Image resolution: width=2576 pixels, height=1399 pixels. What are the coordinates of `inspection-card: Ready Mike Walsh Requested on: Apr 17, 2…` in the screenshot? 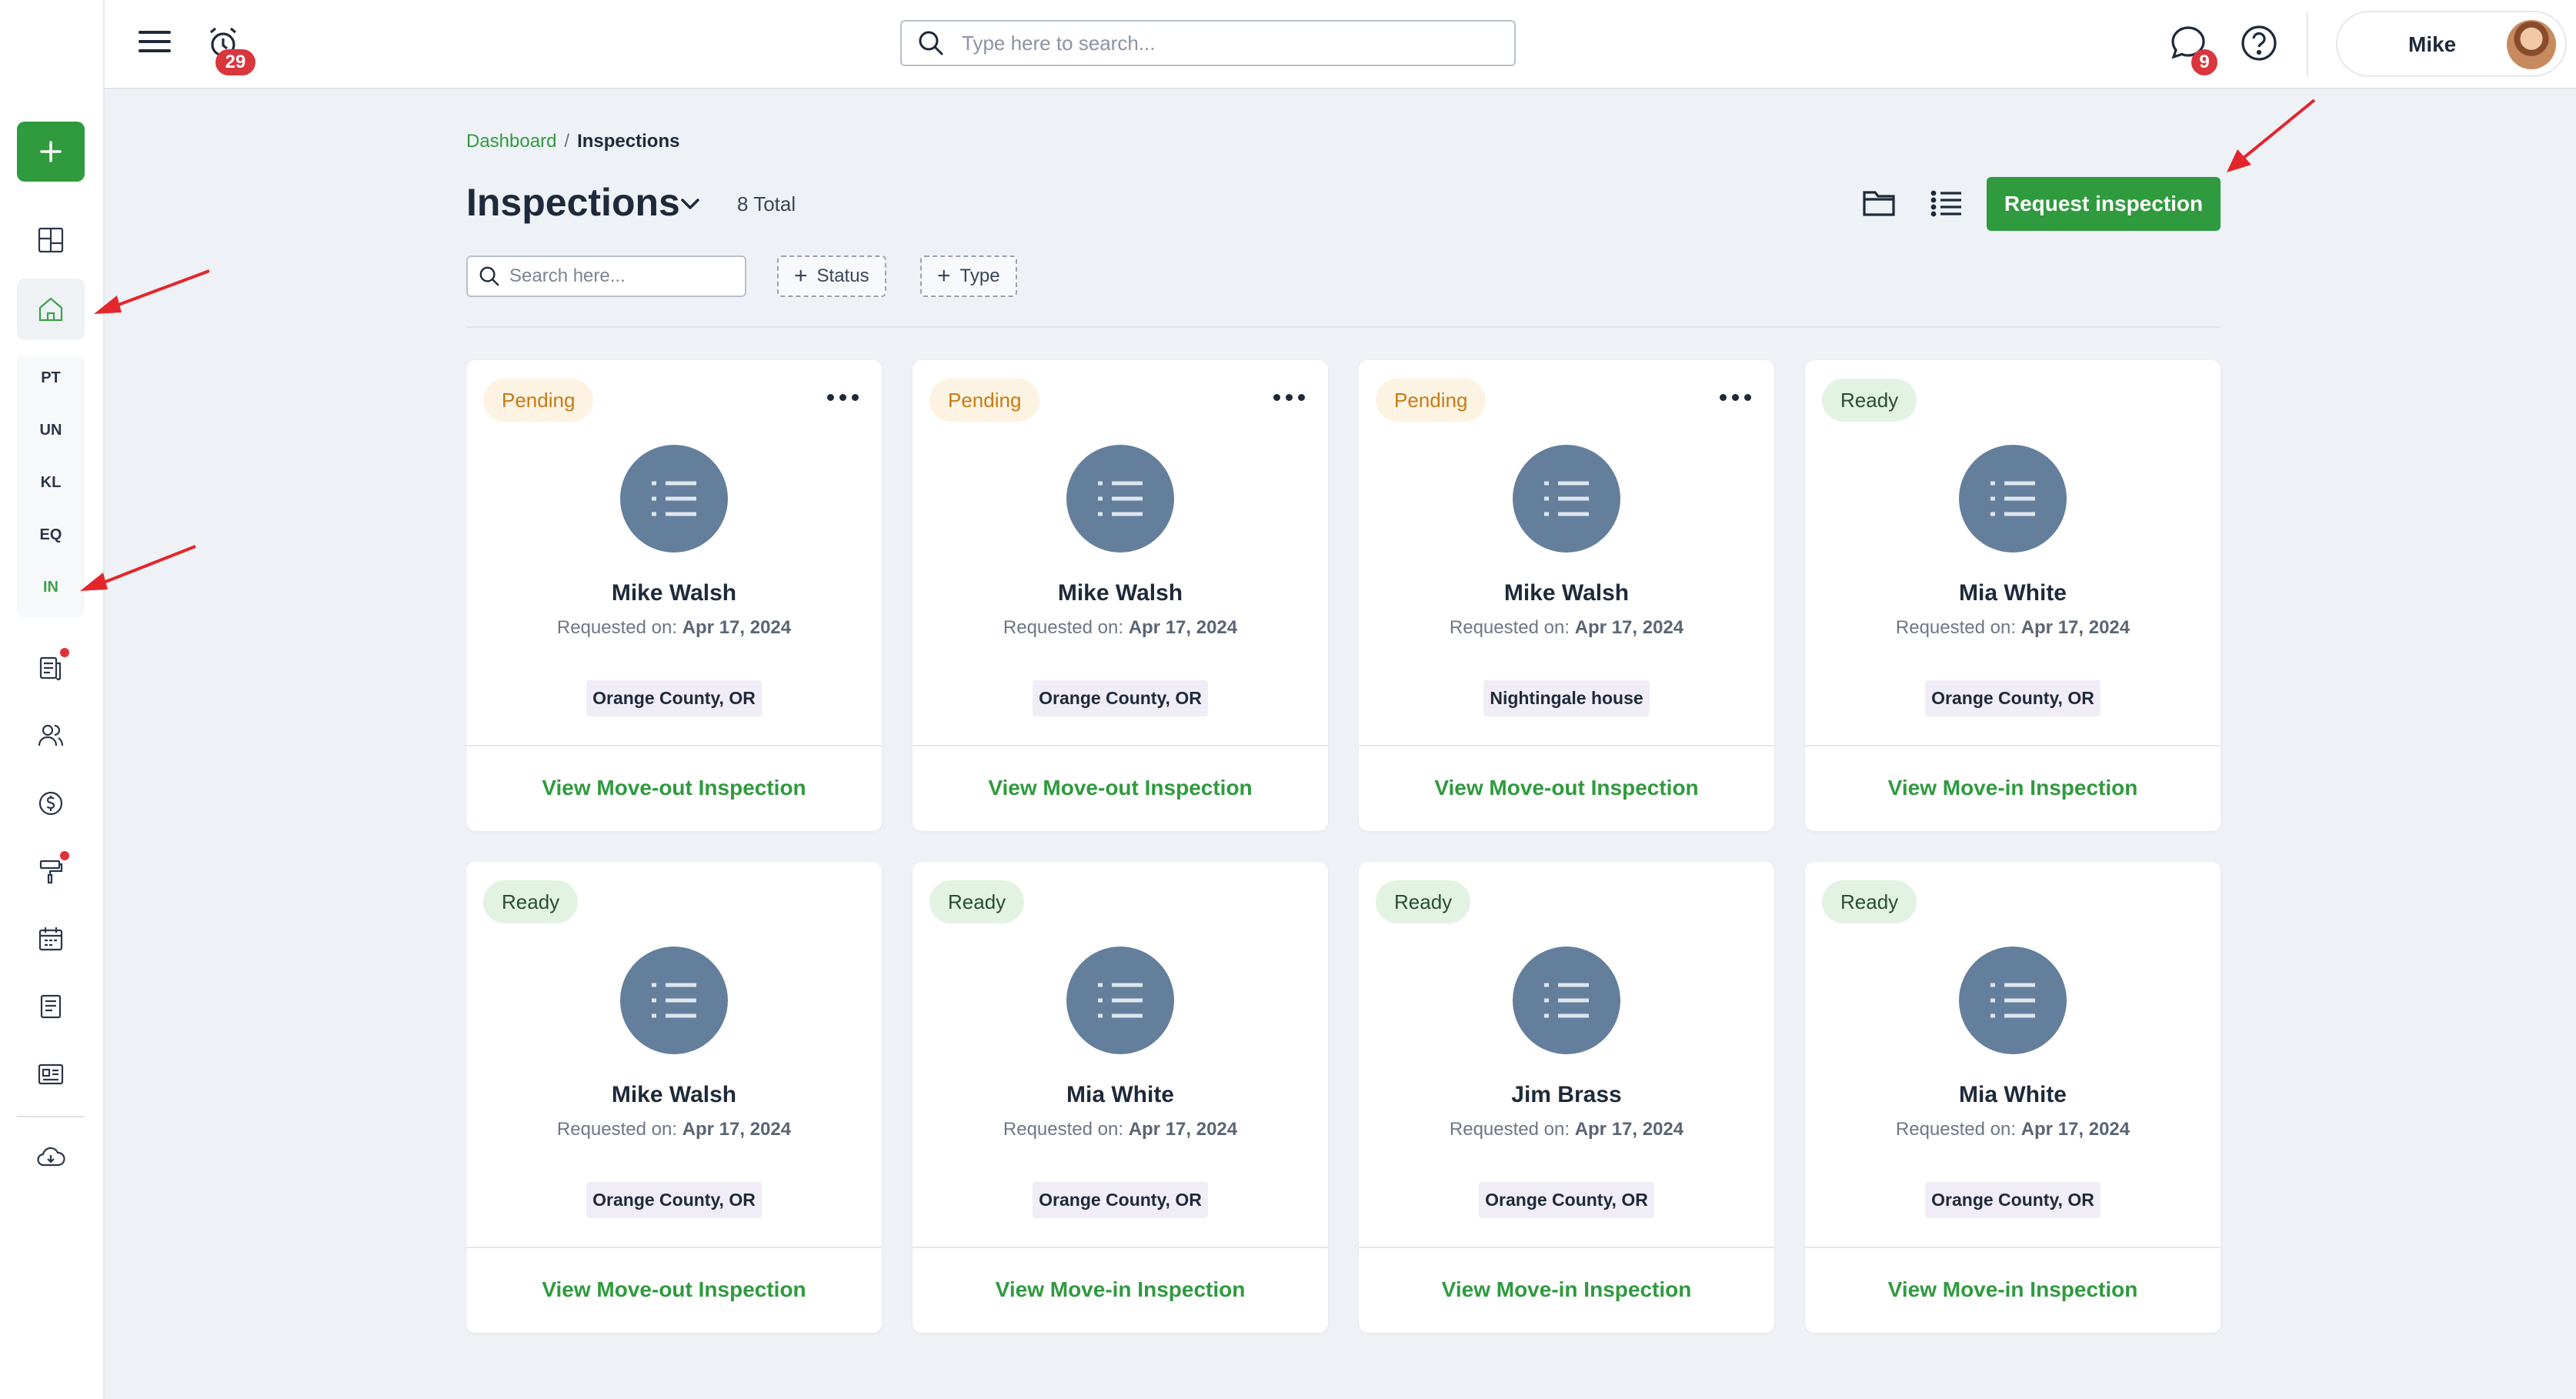 It's located at (674, 1097).